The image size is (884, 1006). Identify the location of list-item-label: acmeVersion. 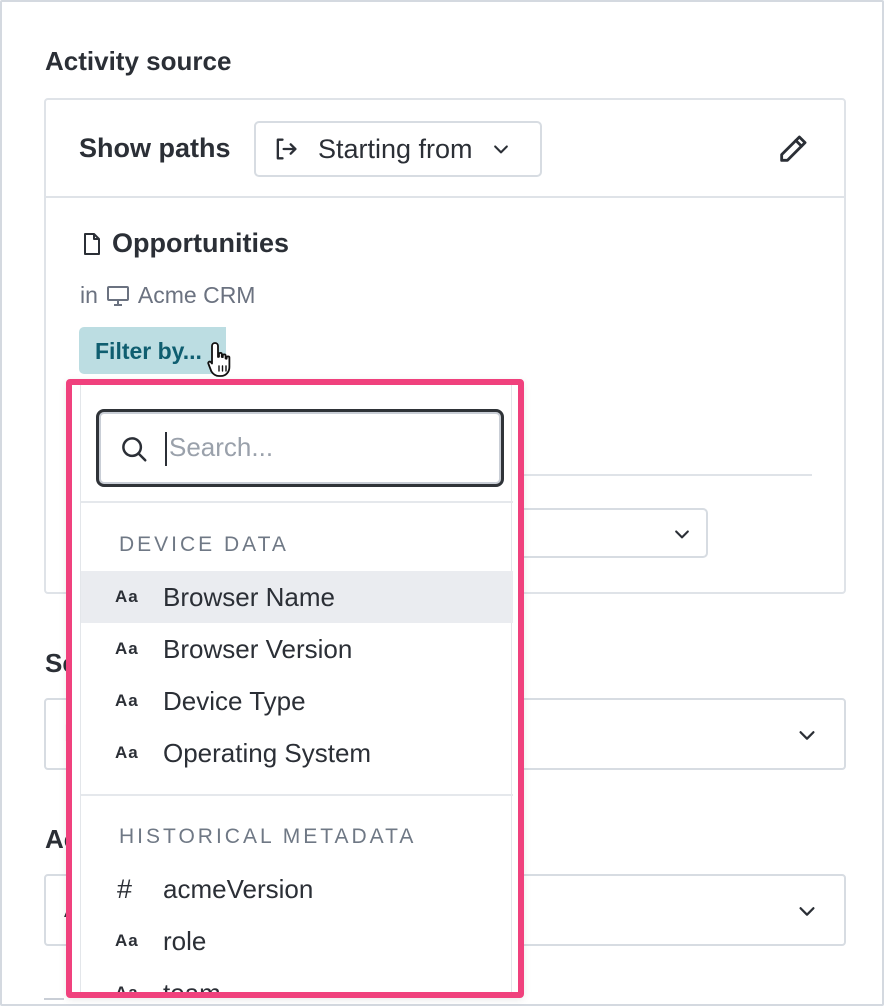
(238, 888).